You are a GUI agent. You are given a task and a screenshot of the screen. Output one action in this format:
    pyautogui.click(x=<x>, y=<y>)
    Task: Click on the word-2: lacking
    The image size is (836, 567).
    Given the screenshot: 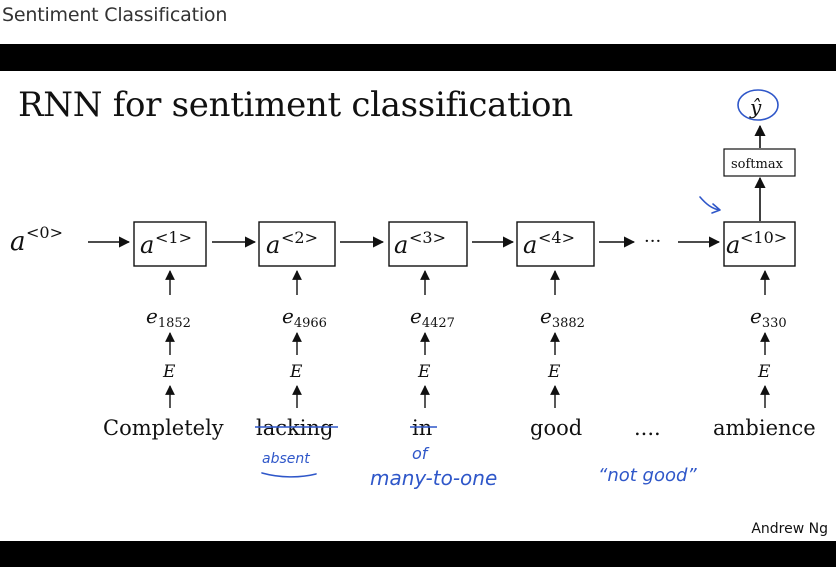 What is the action you would take?
    pyautogui.click(x=294, y=428)
    